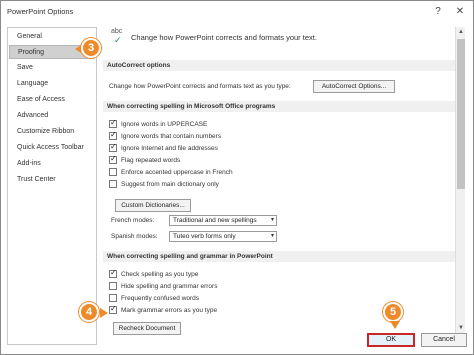 Image resolution: width=474 pixels, height=355 pixels. I want to click on ignore-internet-checkbox, so click(113, 147).